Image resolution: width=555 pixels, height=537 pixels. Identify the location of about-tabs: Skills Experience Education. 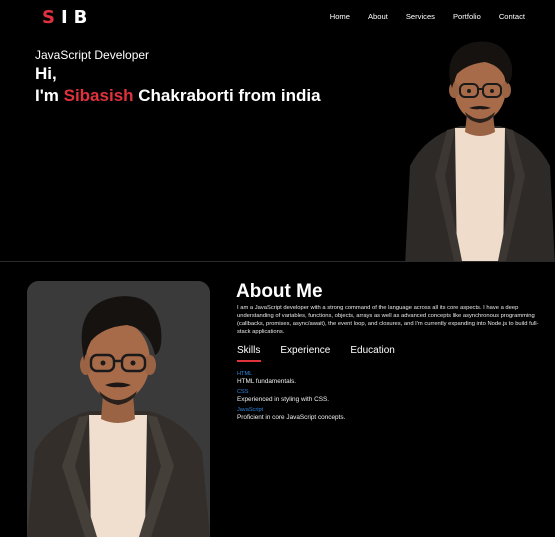
(316, 353).